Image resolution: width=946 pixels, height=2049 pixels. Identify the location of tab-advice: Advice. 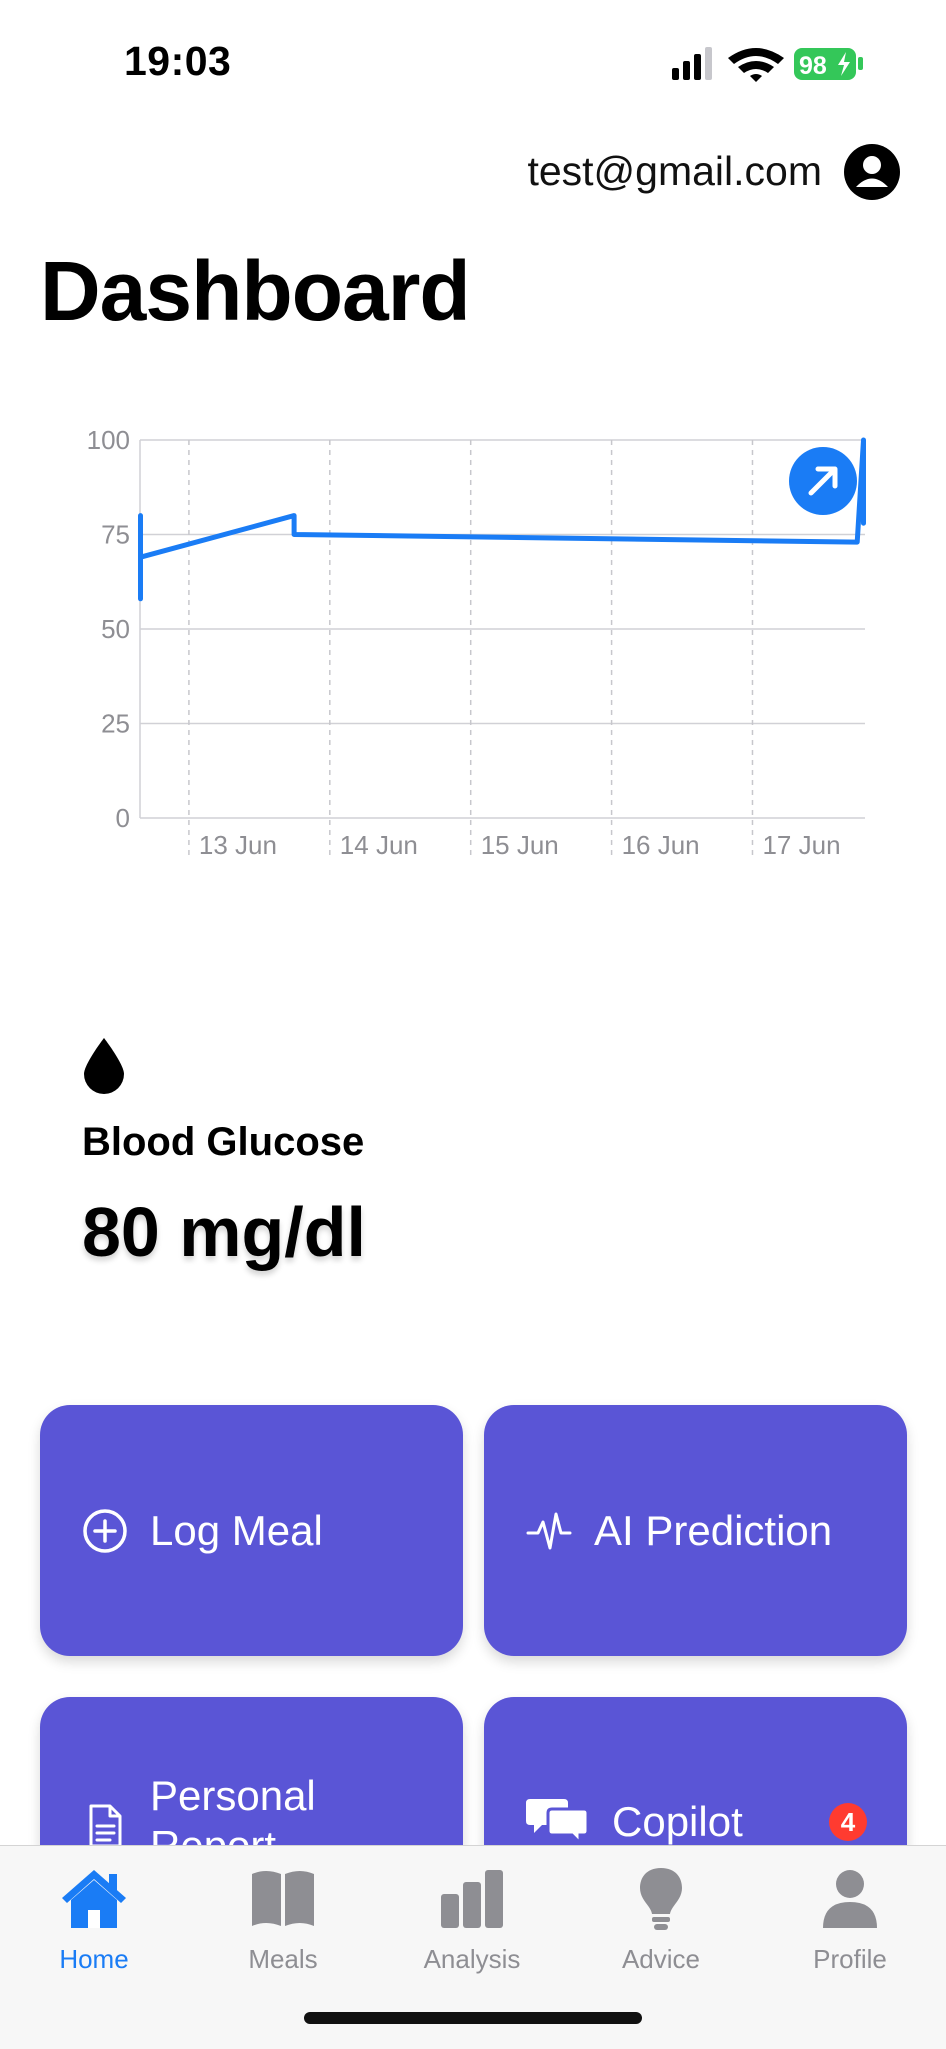
(661, 1926).